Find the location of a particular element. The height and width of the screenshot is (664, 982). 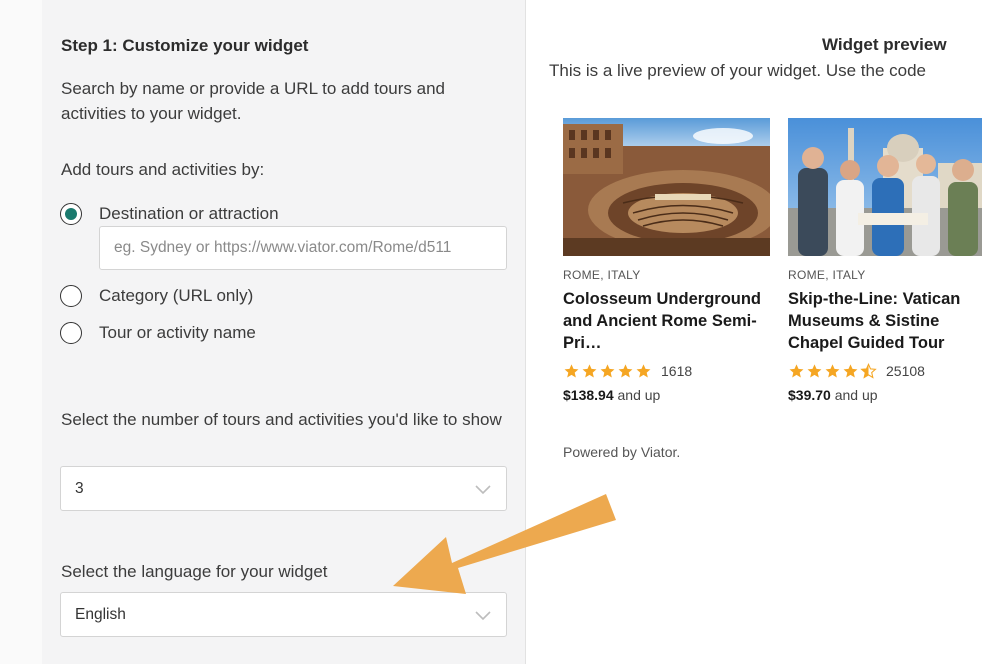

card-price: $138.94 and up is located at coordinates (666, 395).